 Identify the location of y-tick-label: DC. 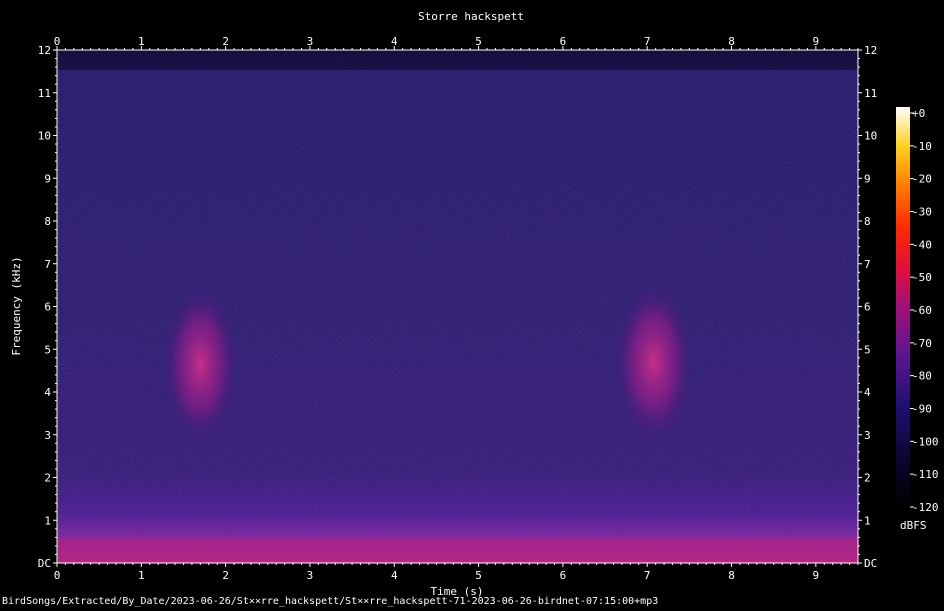
(44, 563).